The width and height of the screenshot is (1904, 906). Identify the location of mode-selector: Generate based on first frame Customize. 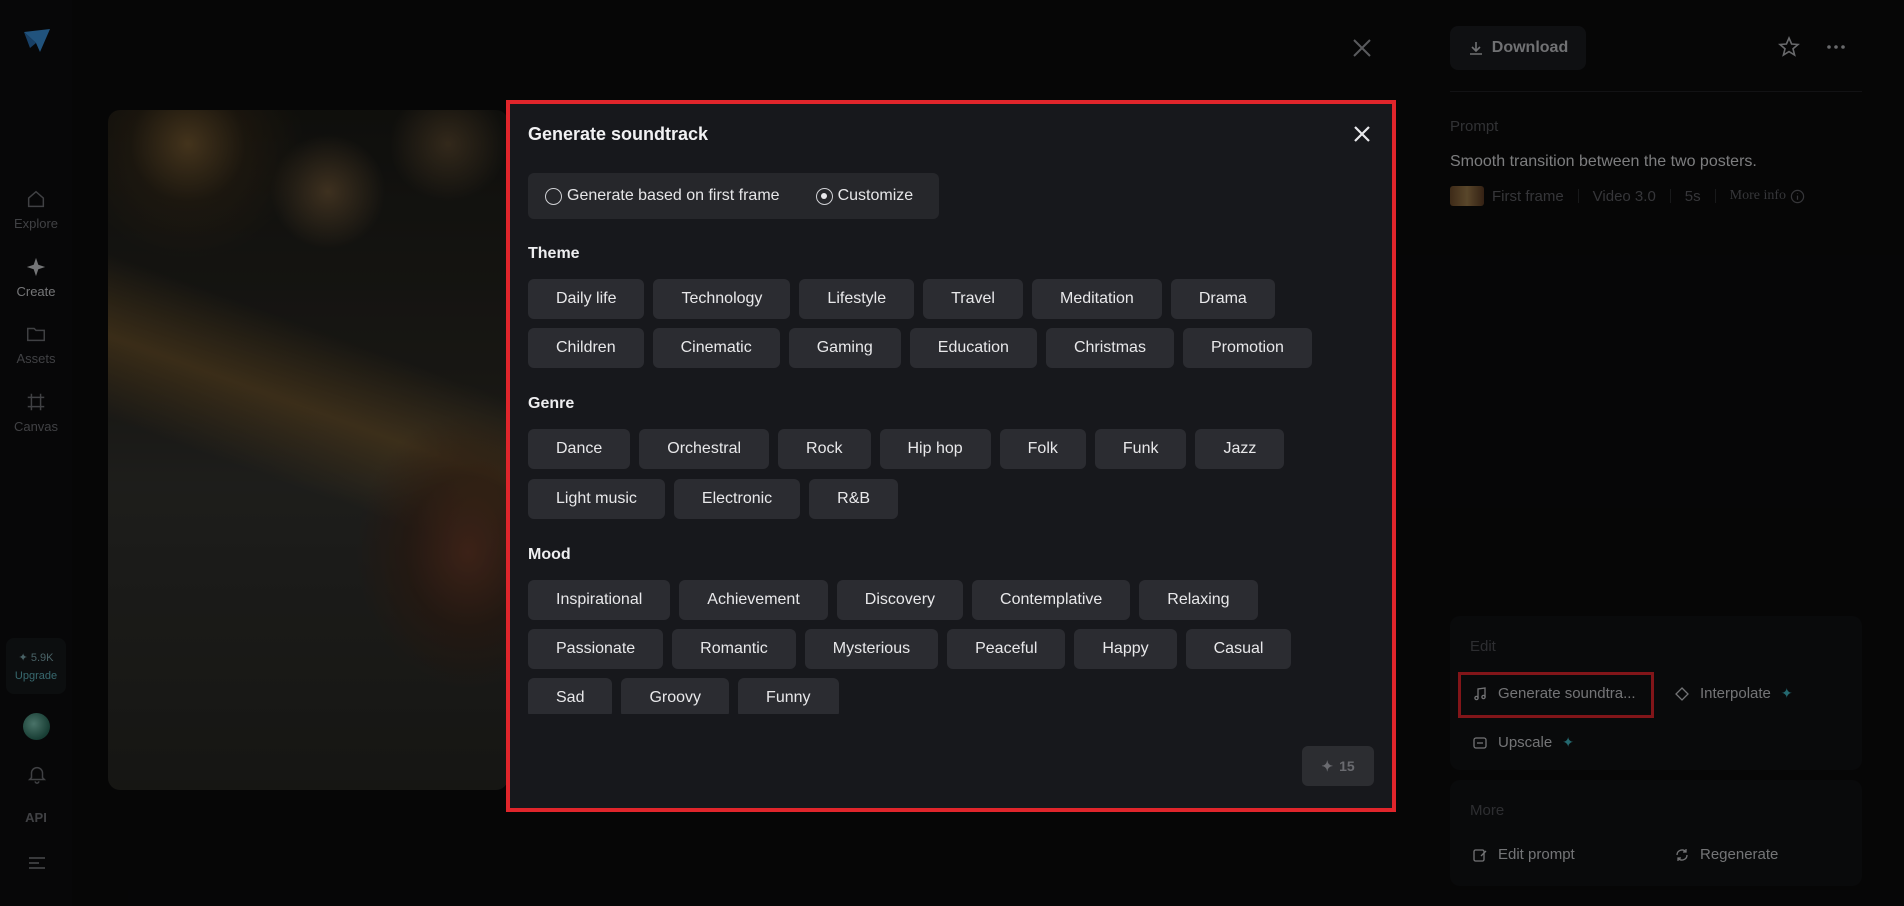
(733, 196).